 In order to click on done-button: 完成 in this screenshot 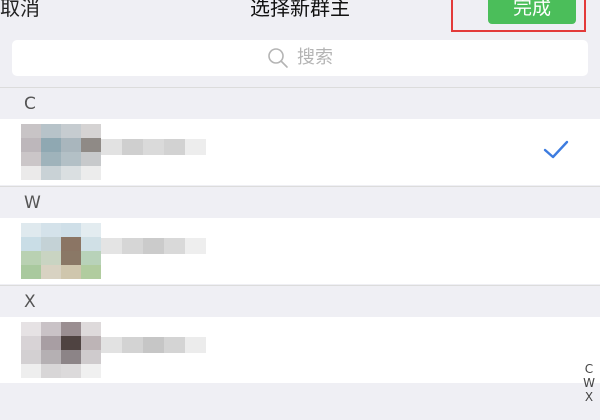, I will do `click(532, 12)`.